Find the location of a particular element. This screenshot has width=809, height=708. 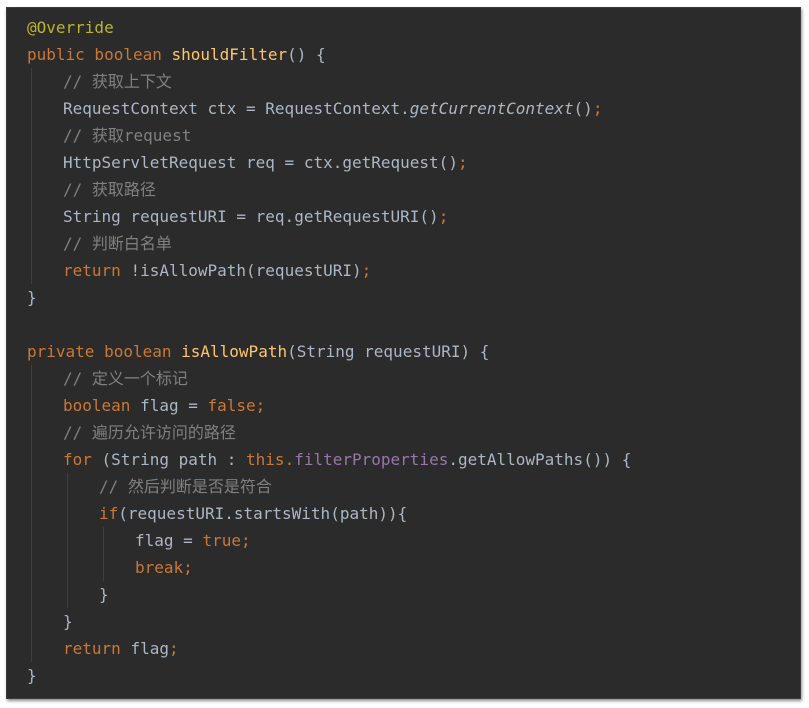

code-token: String requestURI = req.getRequestURI() is located at coordinates (251, 216).